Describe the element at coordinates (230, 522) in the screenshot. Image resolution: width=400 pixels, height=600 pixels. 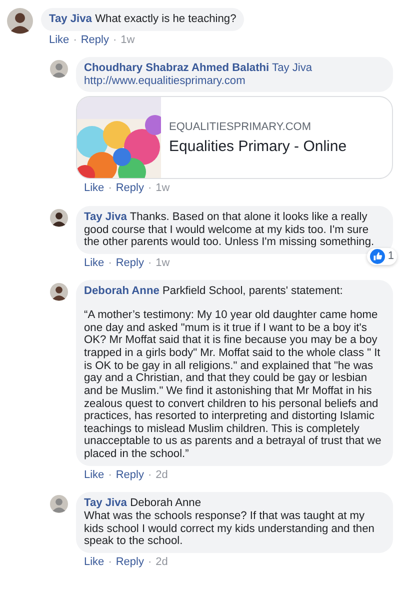
I see `comment-text: Tay Jiva Deborah Anne What was the schools response? If that was taught at my kids school I would correct my kids understanding and then speak to the school.` at that location.